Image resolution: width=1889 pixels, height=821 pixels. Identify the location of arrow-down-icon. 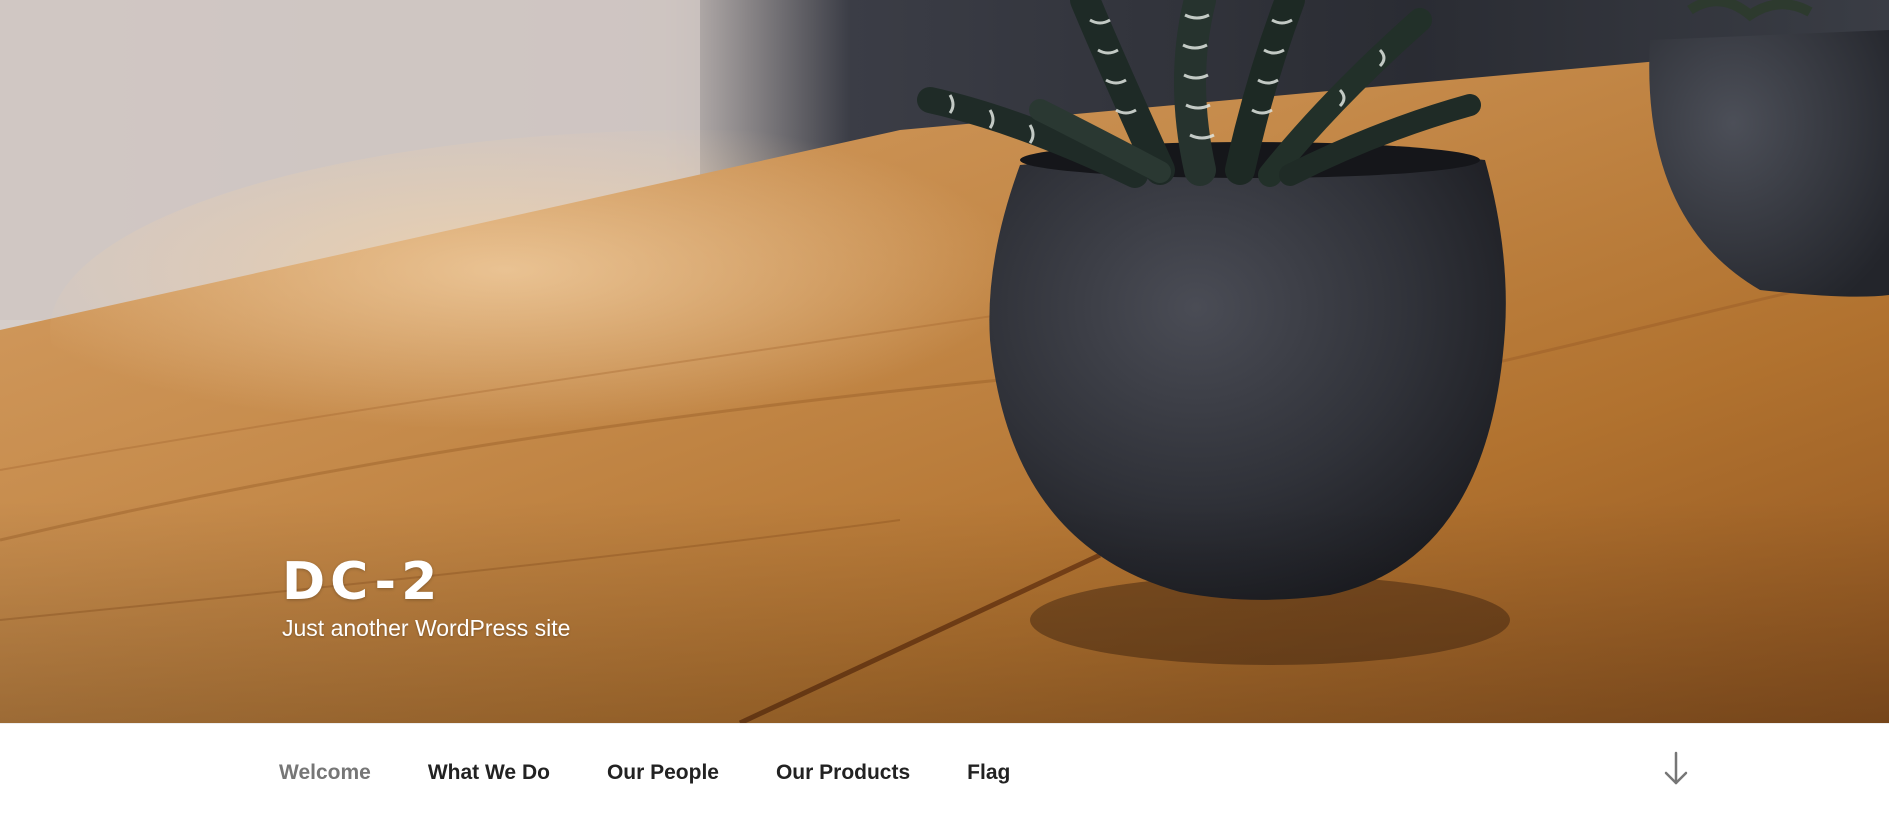
(1676, 769).